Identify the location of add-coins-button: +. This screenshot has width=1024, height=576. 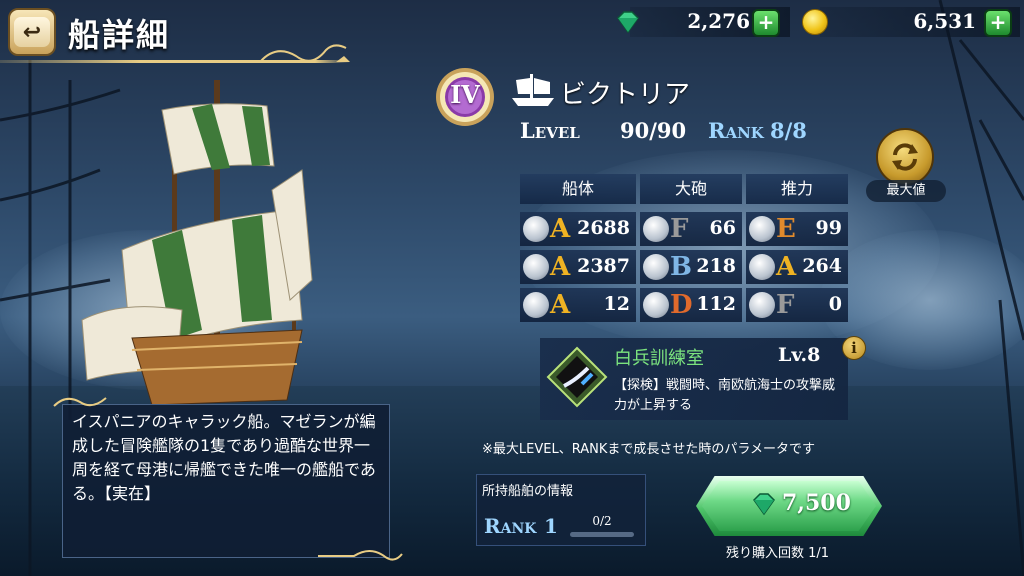
(998, 23).